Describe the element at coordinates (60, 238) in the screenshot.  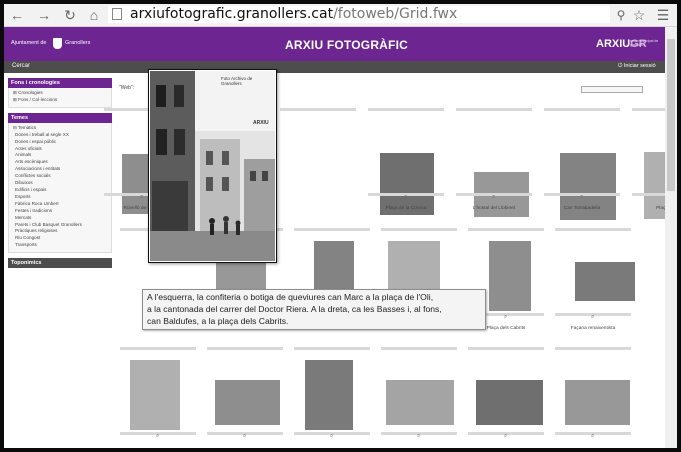
I see `sidebar-item: Riu Congost` at that location.